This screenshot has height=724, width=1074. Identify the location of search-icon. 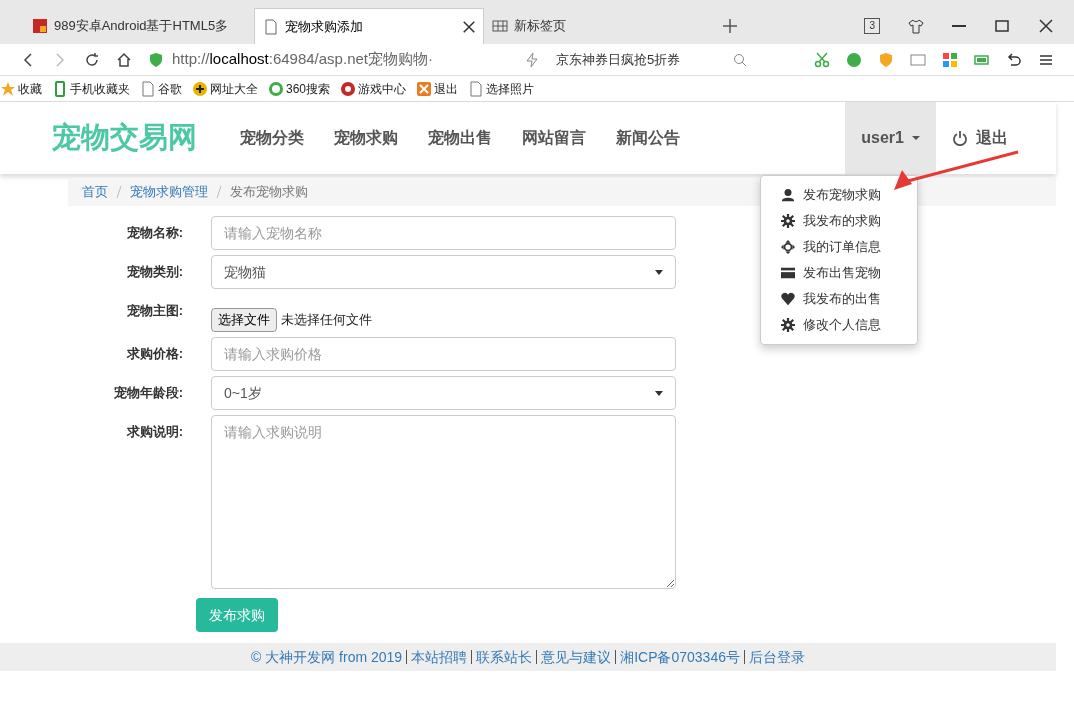
(740, 59).